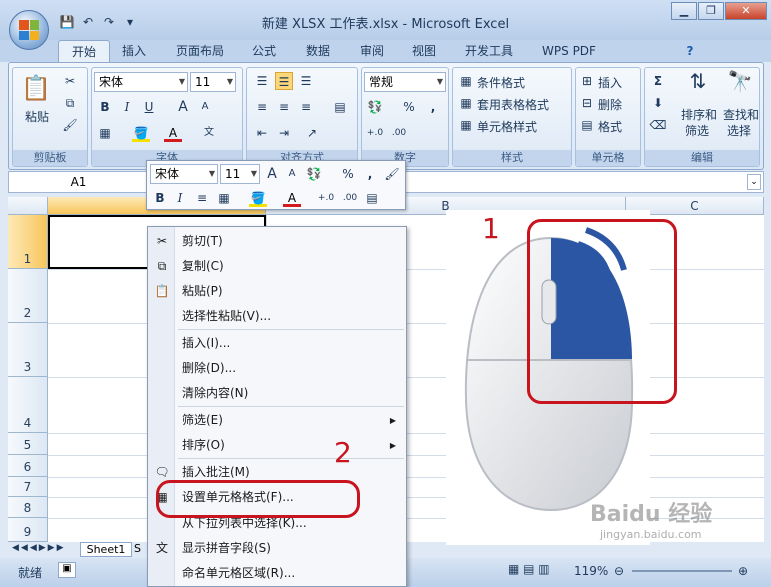 The width and height of the screenshot is (771, 587). Describe the element at coordinates (292, 198) in the screenshot. I see `mini-font-color-icon: A` at that location.